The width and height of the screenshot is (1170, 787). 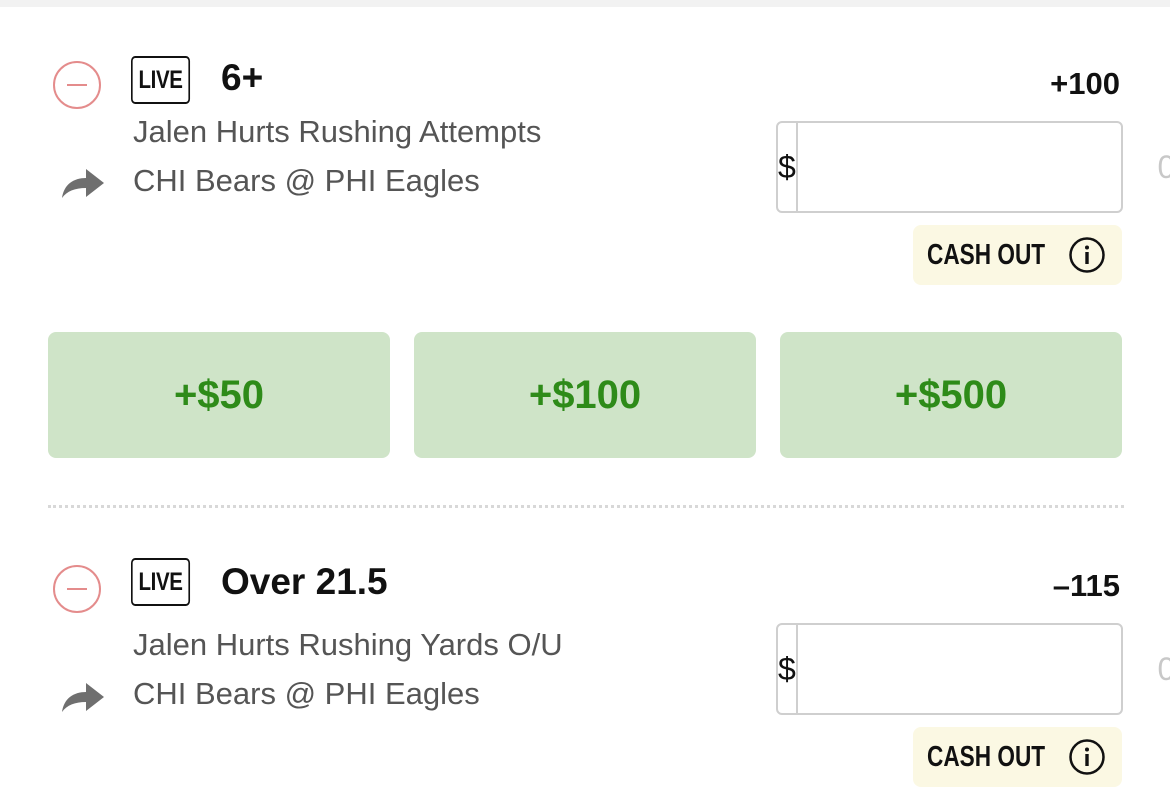 I want to click on bet-odds: +100, so click(x=1085, y=83).